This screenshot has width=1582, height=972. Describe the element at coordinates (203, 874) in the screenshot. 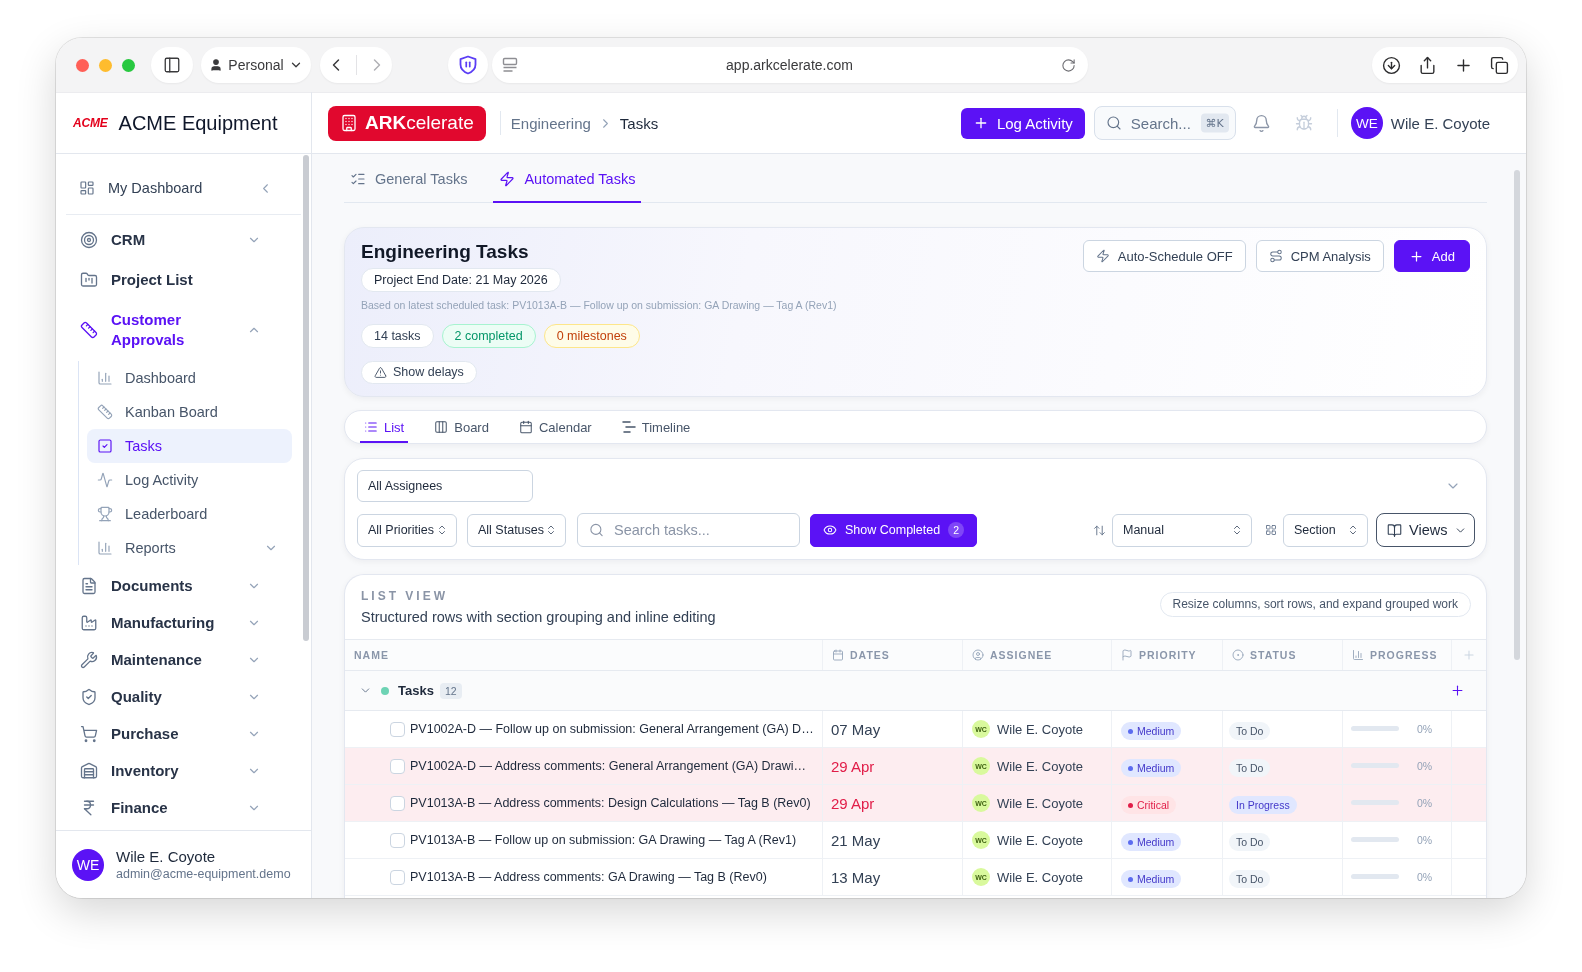

I see `user-email: admin@acme-equipment.demo` at that location.